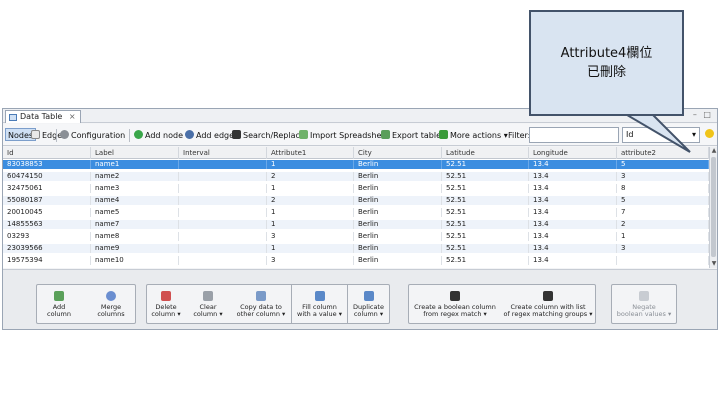 This screenshot has width=720, height=405. I want to click on search-replace-button: Search/Replace, so click(268, 135).